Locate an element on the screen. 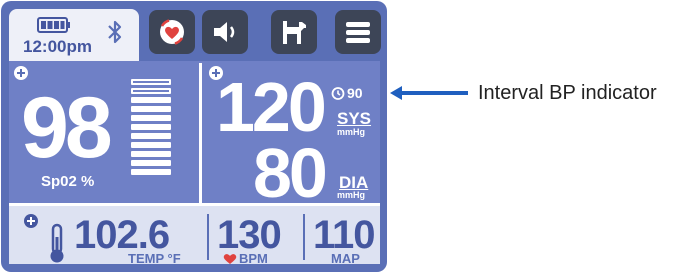  clock-time: 12:00pm is located at coordinates (57, 46).